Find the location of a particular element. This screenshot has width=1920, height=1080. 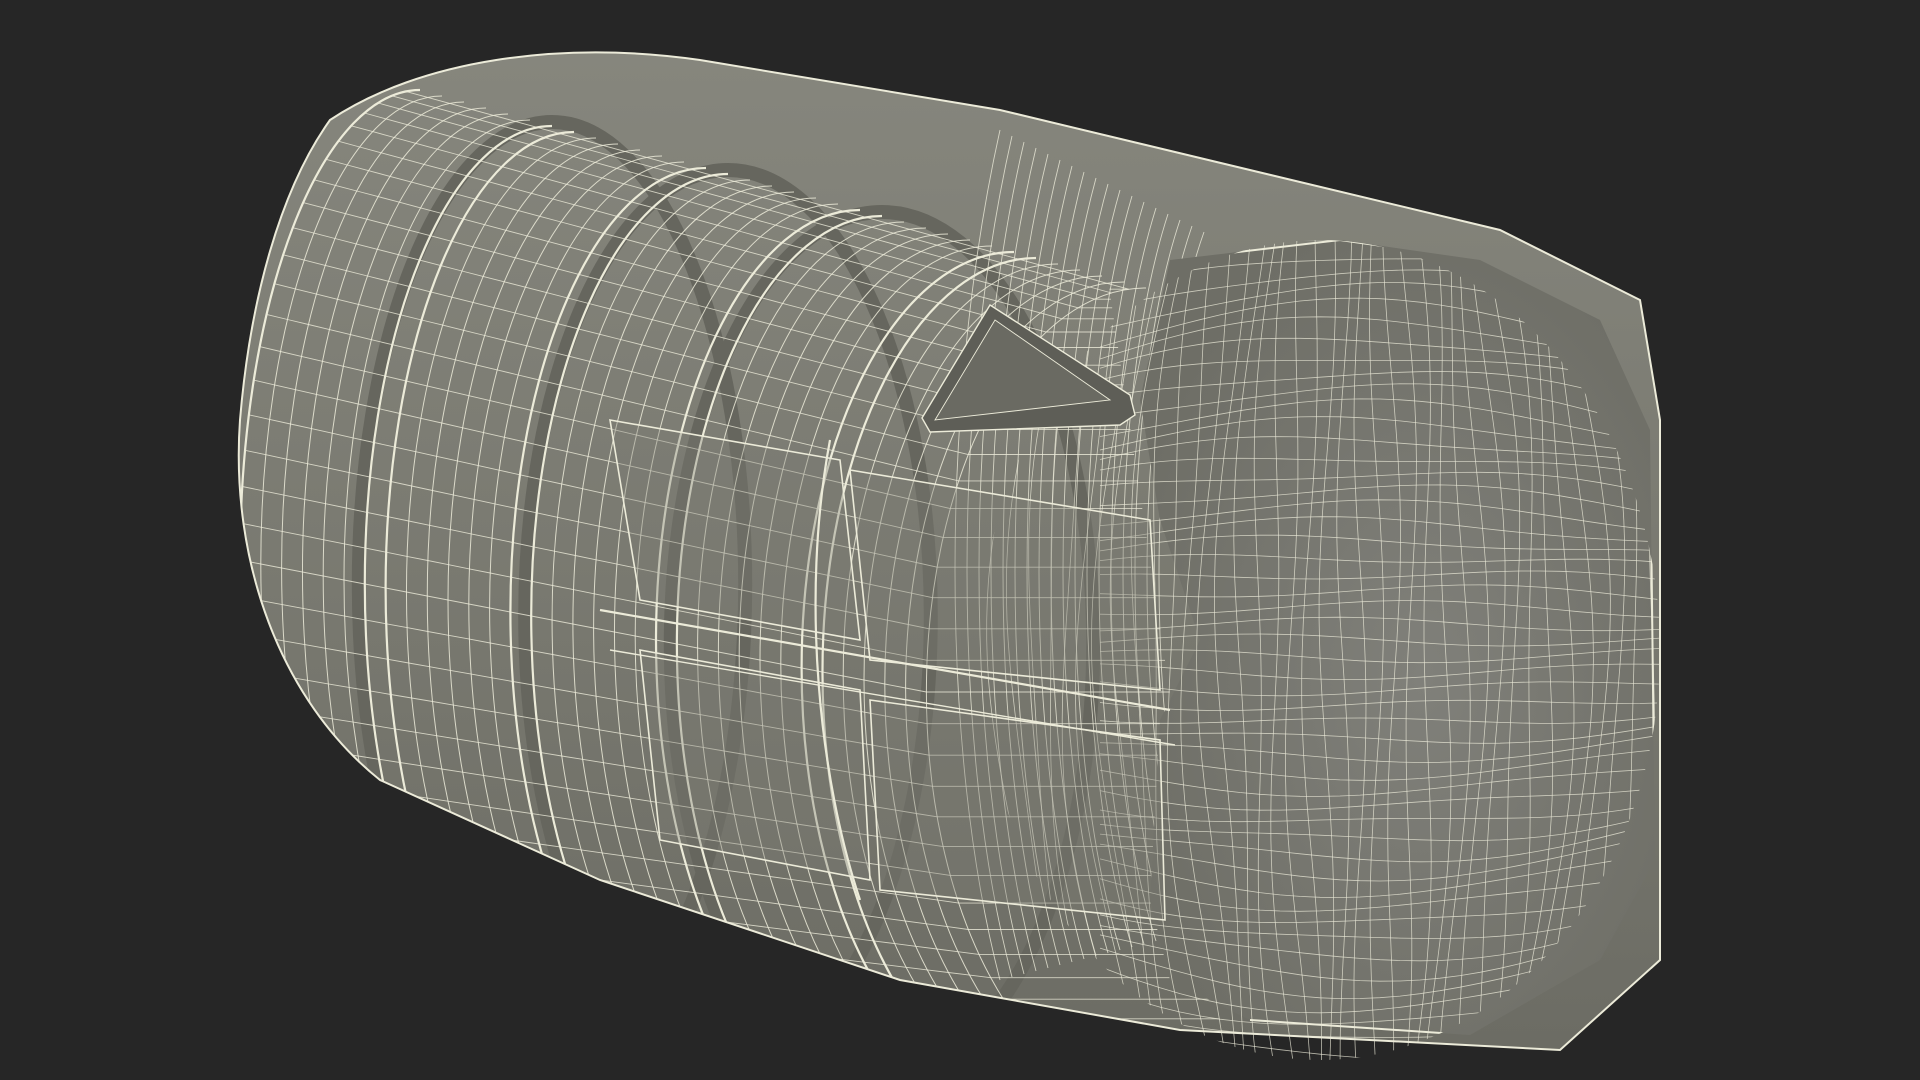

cap-mesh-line is located at coordinates (1703, 640).